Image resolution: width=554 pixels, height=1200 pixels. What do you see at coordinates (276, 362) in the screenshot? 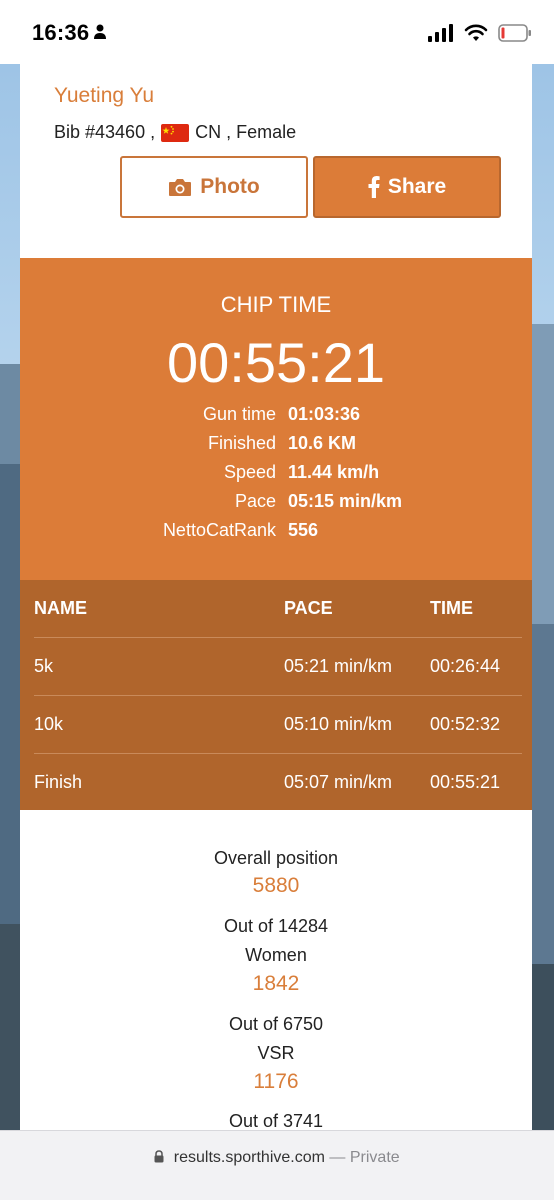
I see `chip-time-value: 00:55:21` at bounding box center [276, 362].